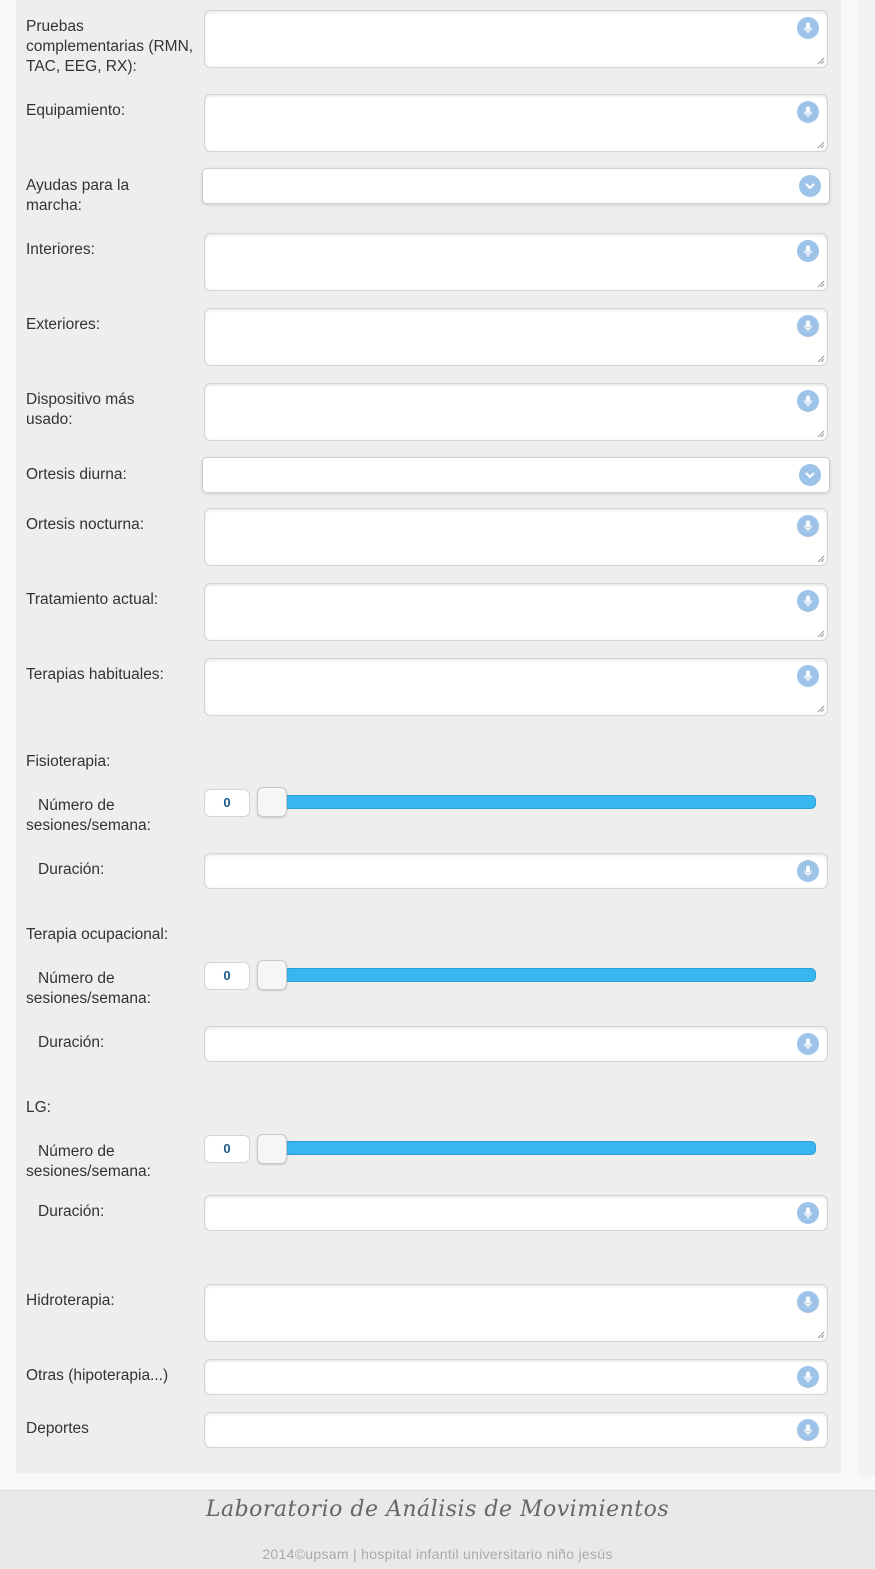  Describe the element at coordinates (60, 249) in the screenshot. I see `interiores-label: Interiores:` at that location.